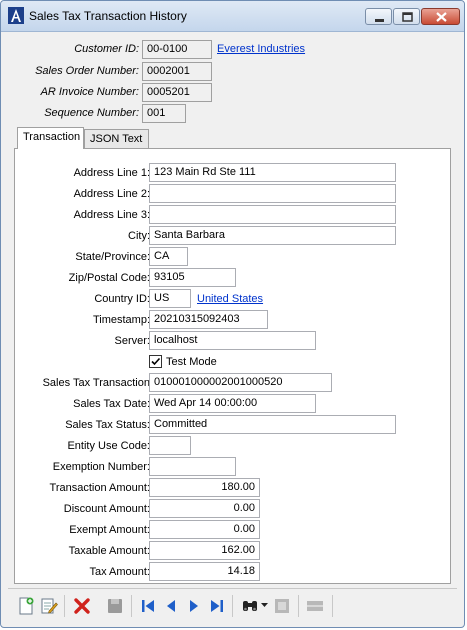  What do you see at coordinates (272, 424) in the screenshot?
I see `sales-tax-status-field: Committed` at bounding box center [272, 424].